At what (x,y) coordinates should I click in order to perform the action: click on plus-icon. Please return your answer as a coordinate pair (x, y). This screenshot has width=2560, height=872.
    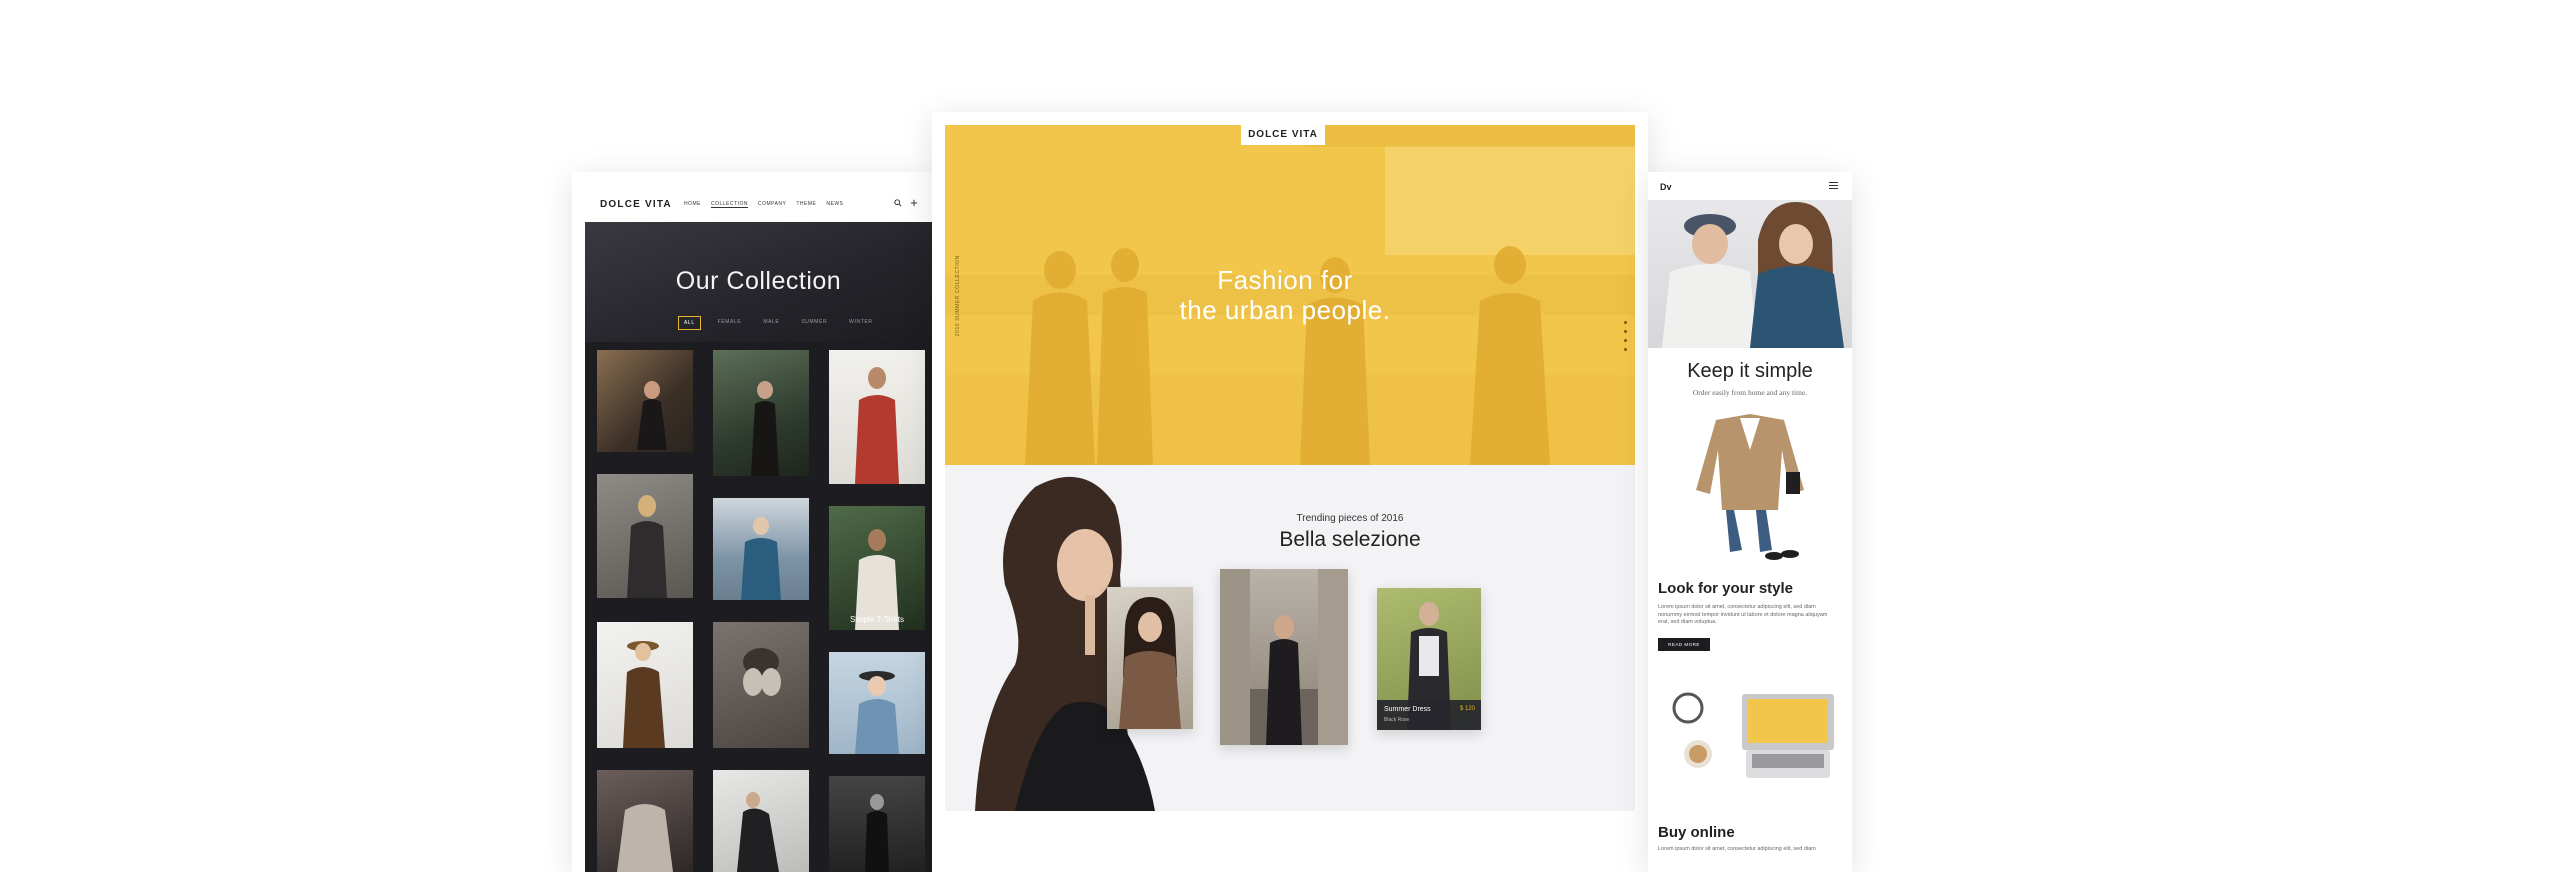
    Looking at the image, I should click on (914, 204).